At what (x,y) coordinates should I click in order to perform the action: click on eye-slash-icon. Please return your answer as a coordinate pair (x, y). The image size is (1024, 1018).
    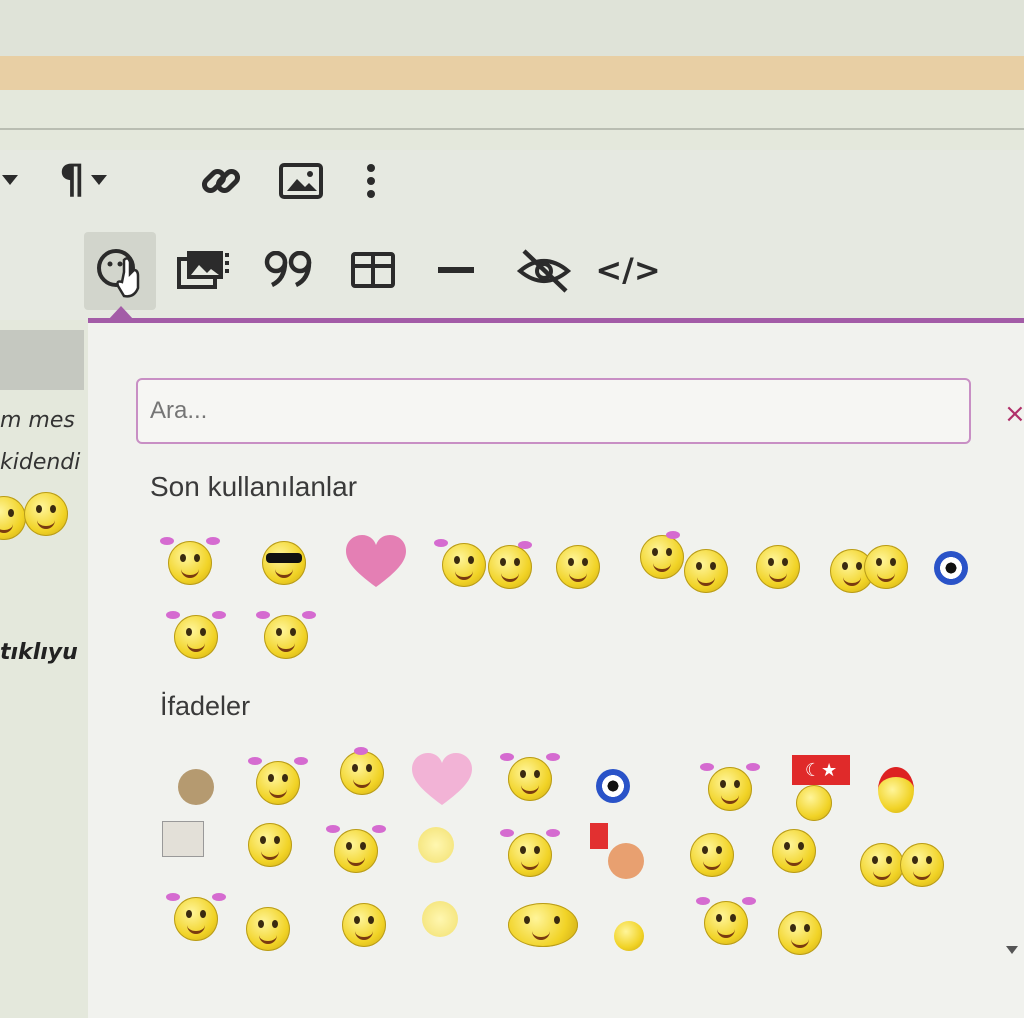
    Looking at the image, I should click on (544, 271).